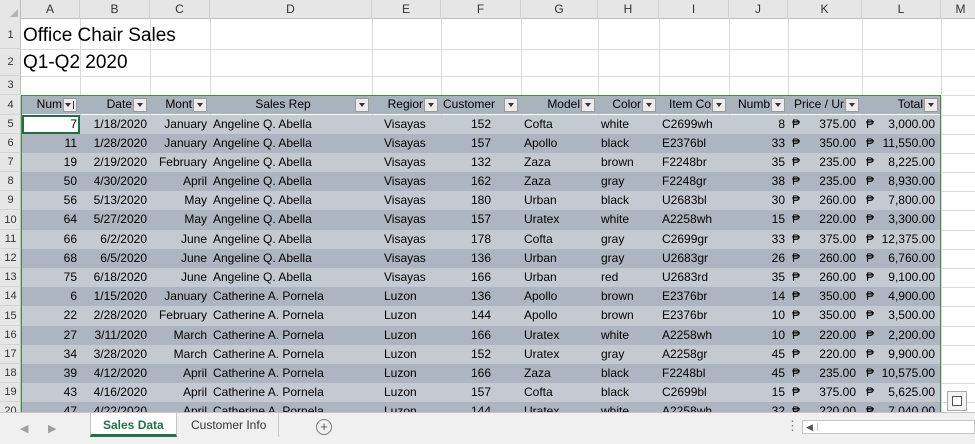 The height and width of the screenshot is (444, 975). Describe the element at coordinates (694, 373) in the screenshot. I see `cell-item-code: F2248bl` at that location.